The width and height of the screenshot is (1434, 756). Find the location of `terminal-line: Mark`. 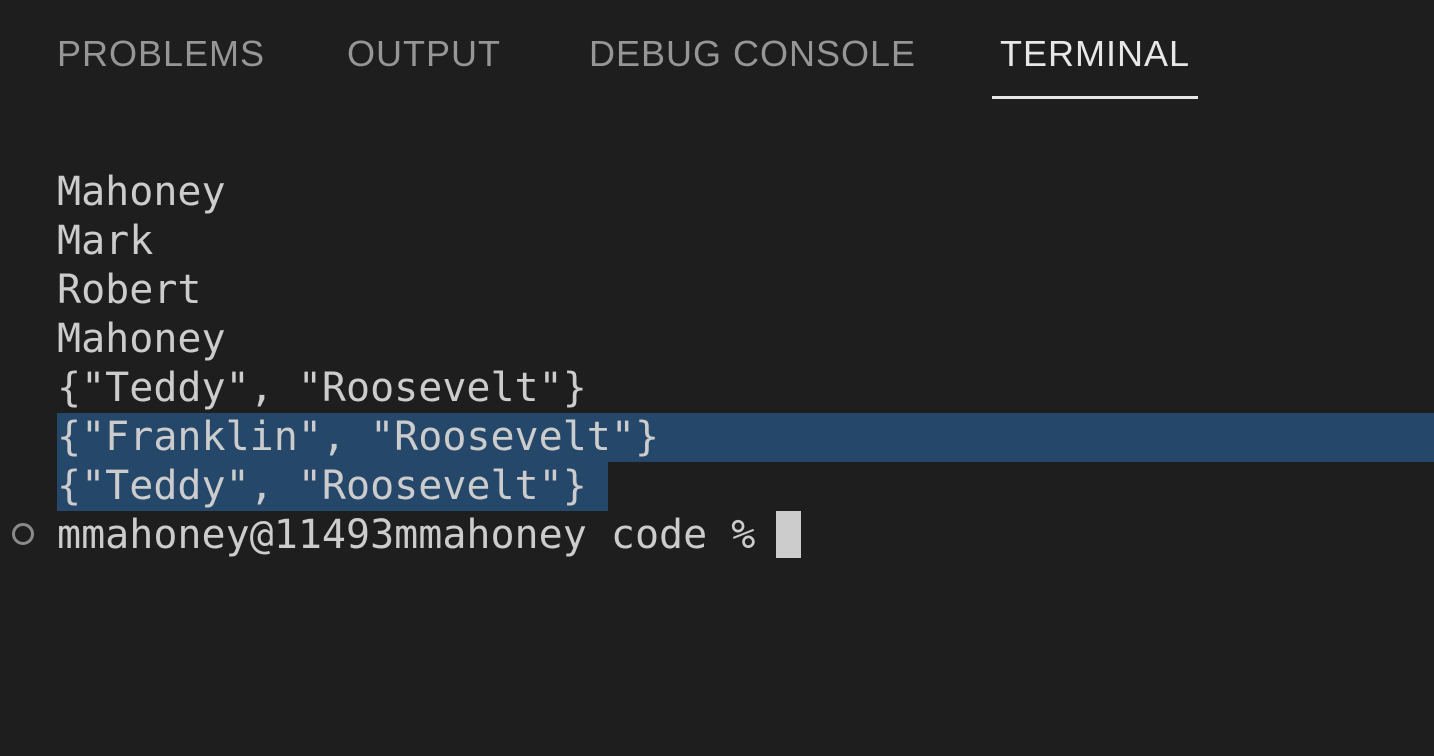

terminal-line: Mark is located at coordinates (717, 241).